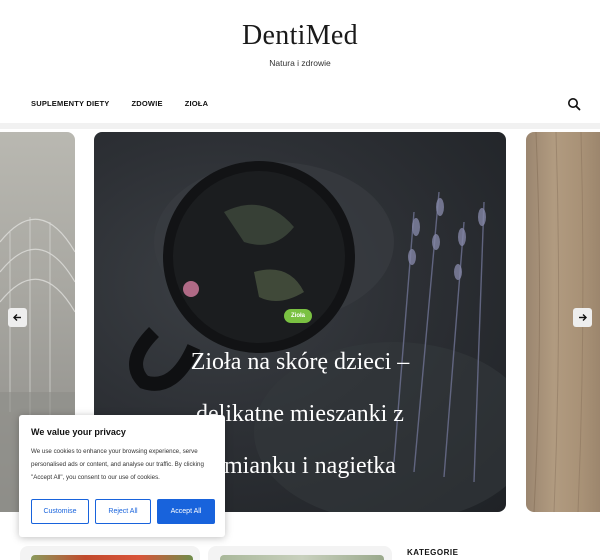 The width and height of the screenshot is (600, 560). I want to click on slider-next-button, so click(582, 317).